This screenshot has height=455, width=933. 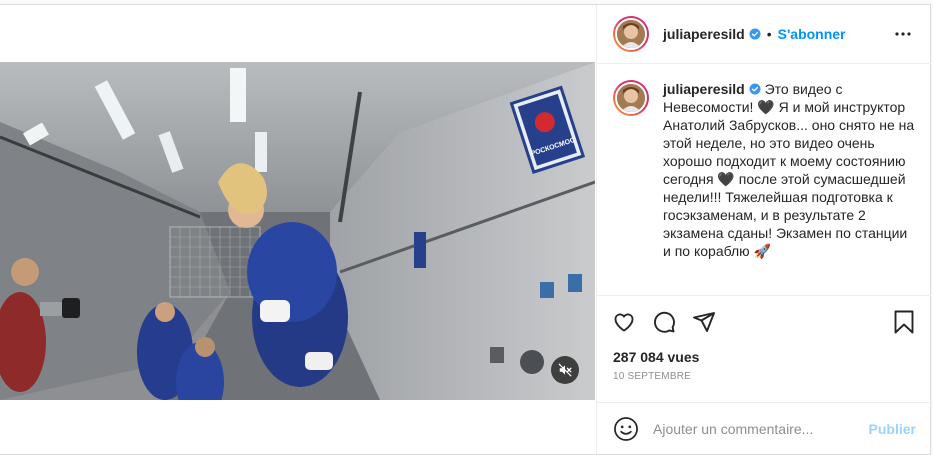 What do you see at coordinates (764, 322) in the screenshot?
I see `action-bar` at bounding box center [764, 322].